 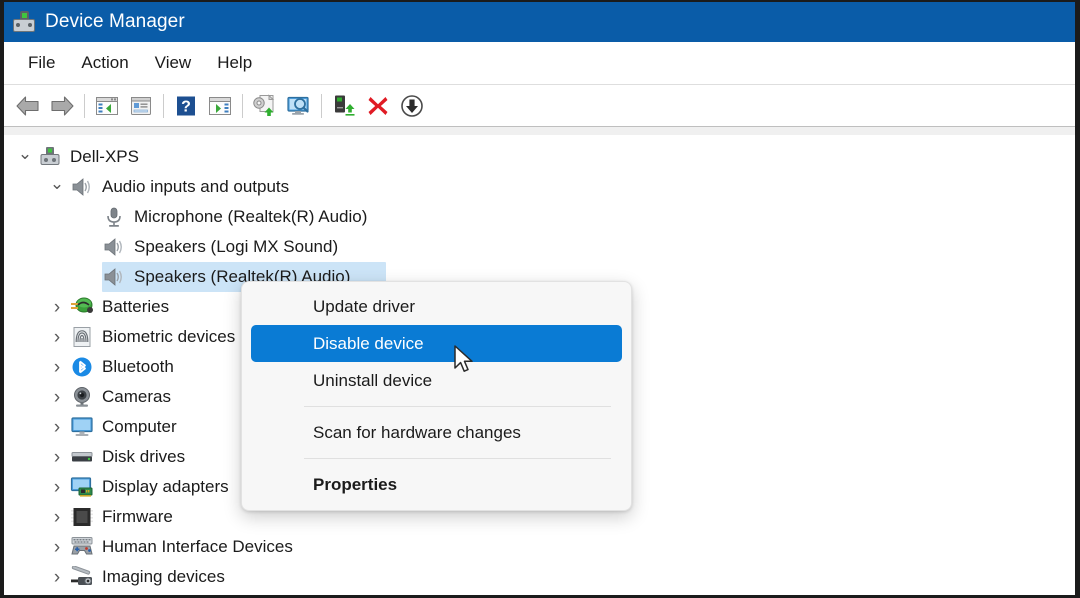 I want to click on tree-item-human-interface-devices: Human Interface Devices, so click(x=539, y=547).